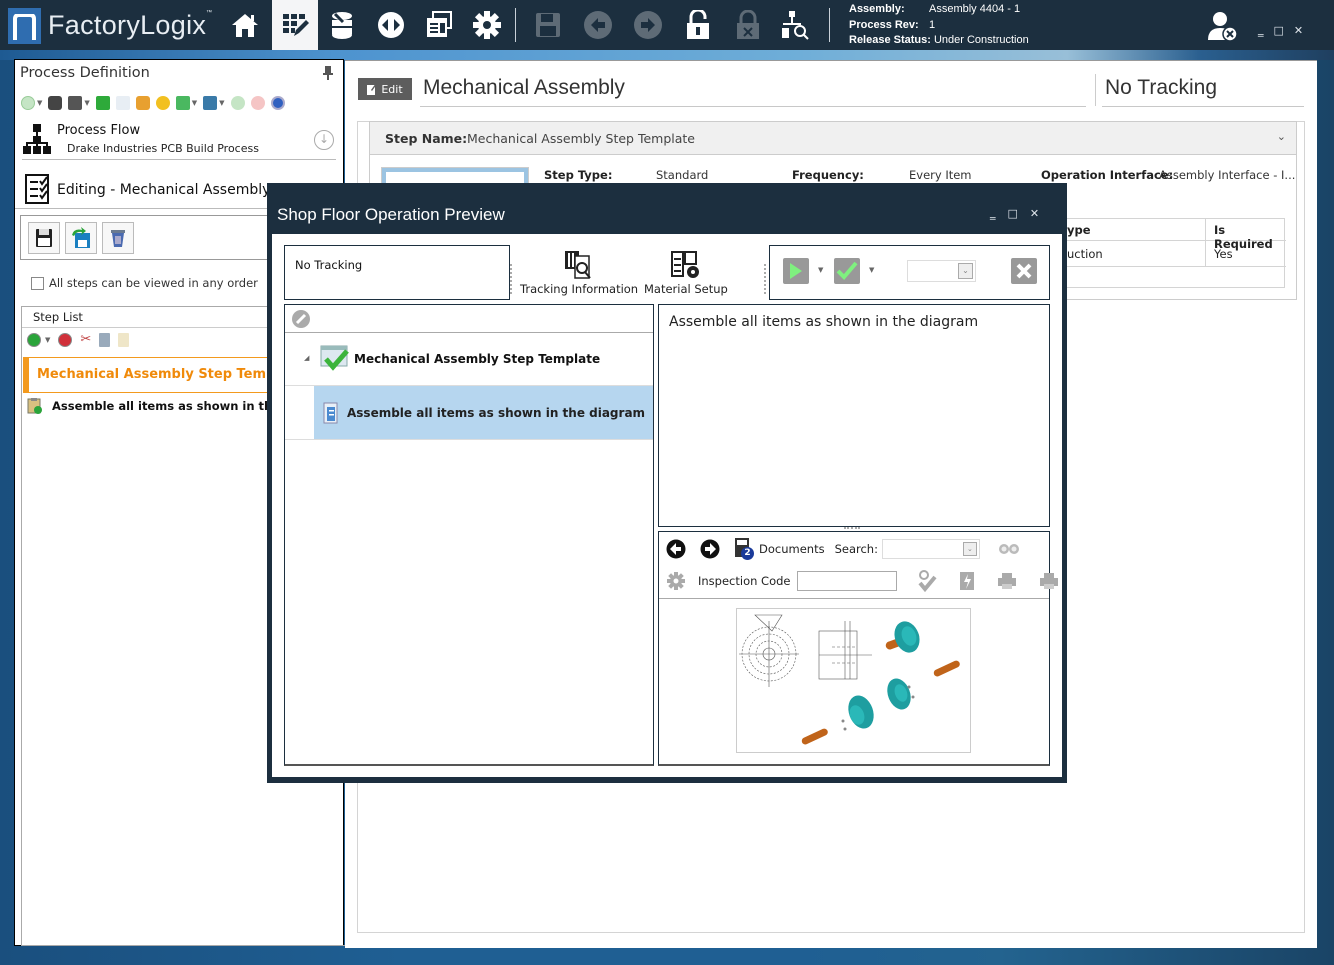  Describe the element at coordinates (1246, 235) in the screenshot. I see `table-header-is-required: Is Required` at that location.